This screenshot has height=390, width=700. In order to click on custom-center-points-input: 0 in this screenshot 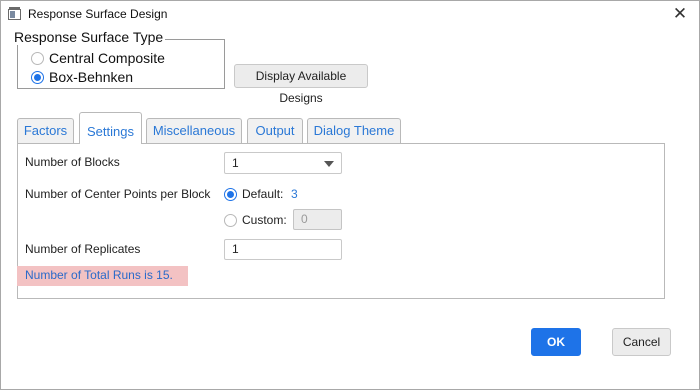, I will do `click(317, 219)`.